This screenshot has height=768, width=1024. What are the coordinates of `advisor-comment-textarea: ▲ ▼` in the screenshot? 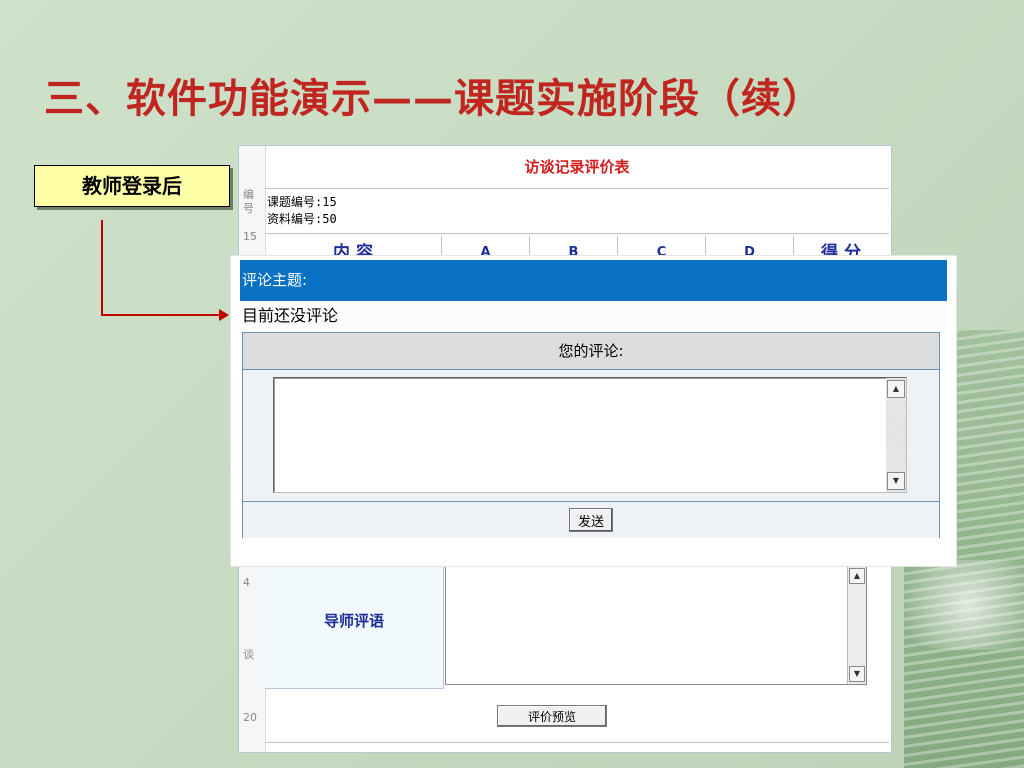 It's located at (656, 625).